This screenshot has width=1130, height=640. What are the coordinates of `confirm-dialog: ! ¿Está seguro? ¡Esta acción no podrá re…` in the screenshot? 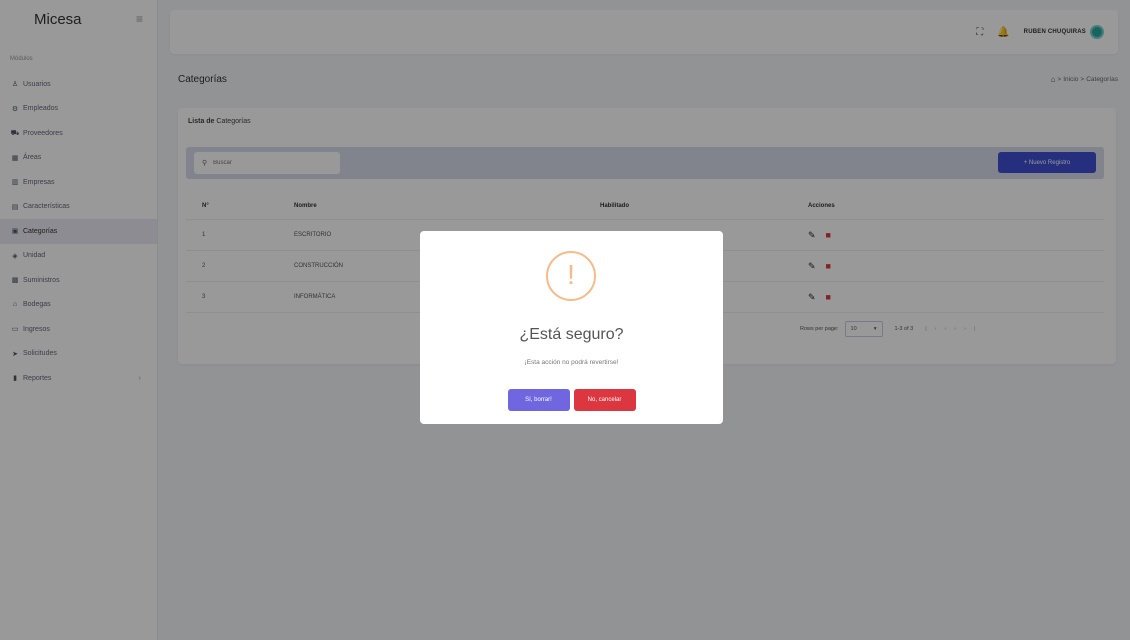 It's located at (571, 327).